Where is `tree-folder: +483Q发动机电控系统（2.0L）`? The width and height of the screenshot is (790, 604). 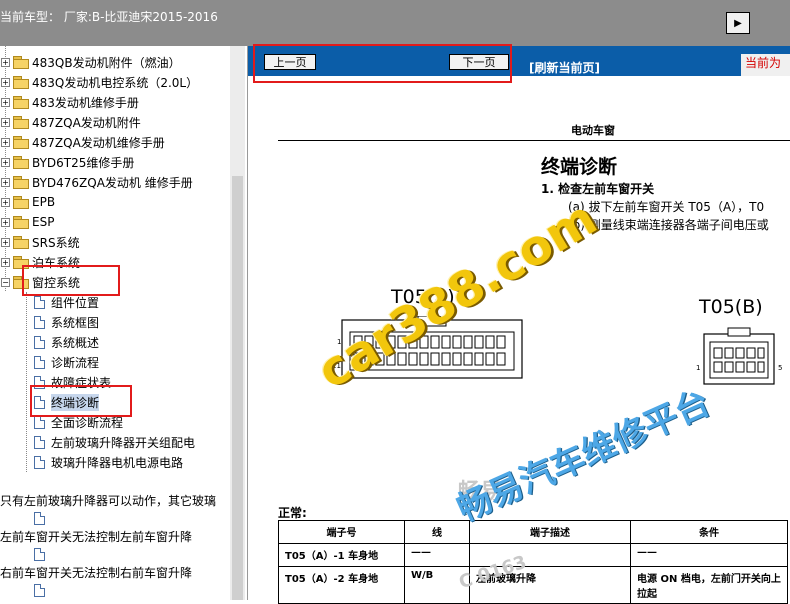
tree-folder: +483Q发动机电控系统（2.0L） is located at coordinates (99, 82).